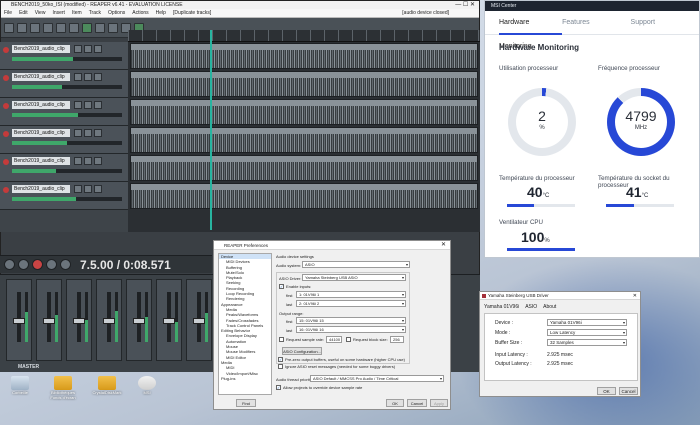 The width and height of the screenshot is (700, 425). What do you see at coordinates (192, 13) in the screenshot?
I see `menu-duplicate-tracks: [Duplicate tracks]` at bounding box center [192, 13].